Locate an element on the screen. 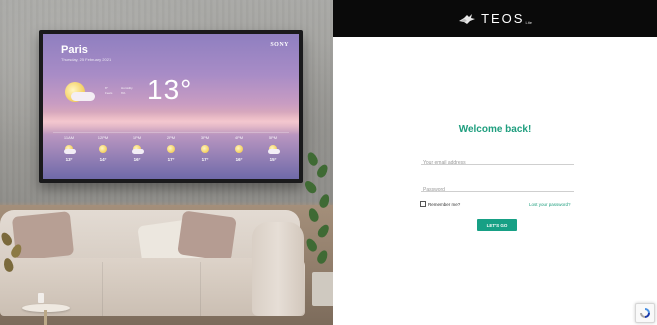 Image resolution: width=657 pixels, height=325 pixels. login-submit-button: LET'S GO is located at coordinates (497, 225).